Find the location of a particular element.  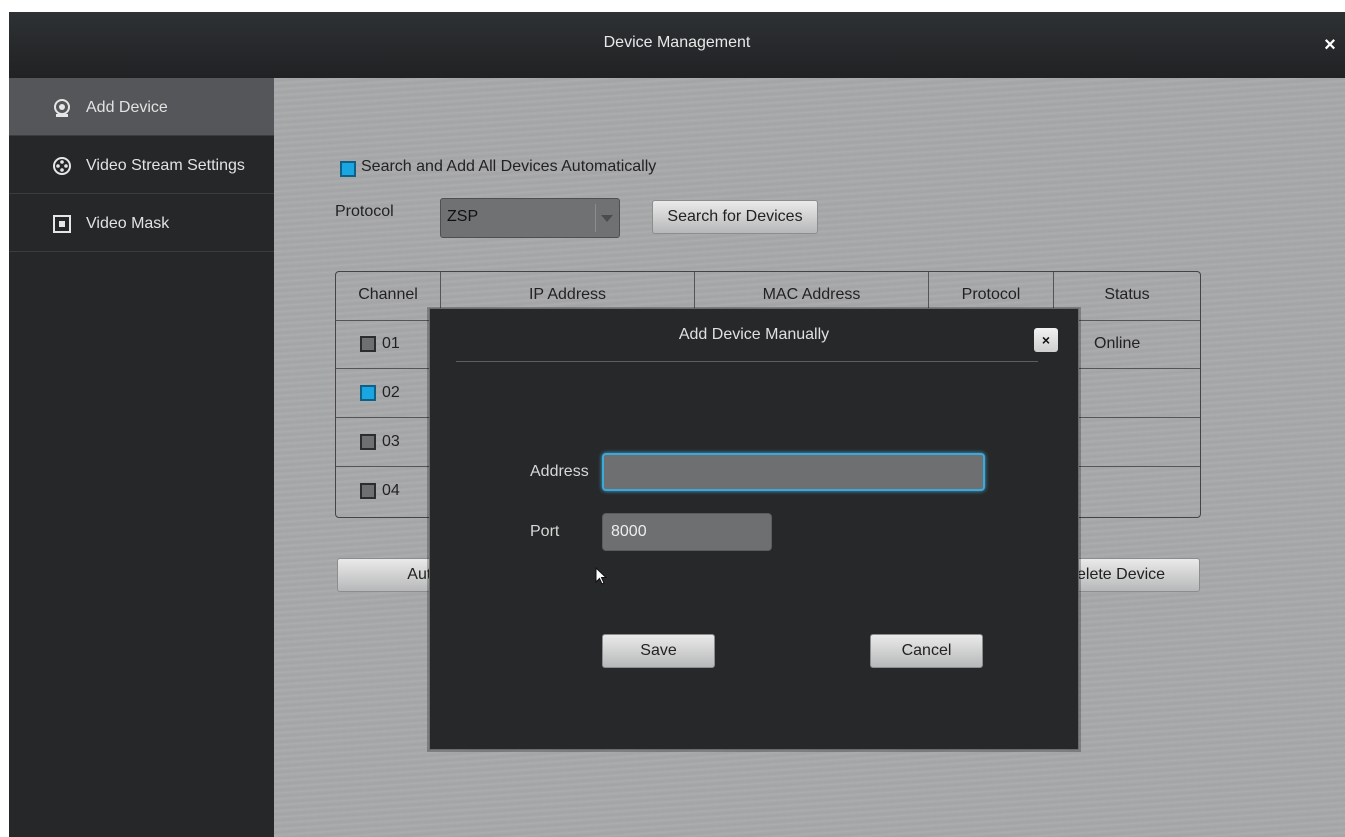

sidebar-item-label: Add Device is located at coordinates (127, 107).